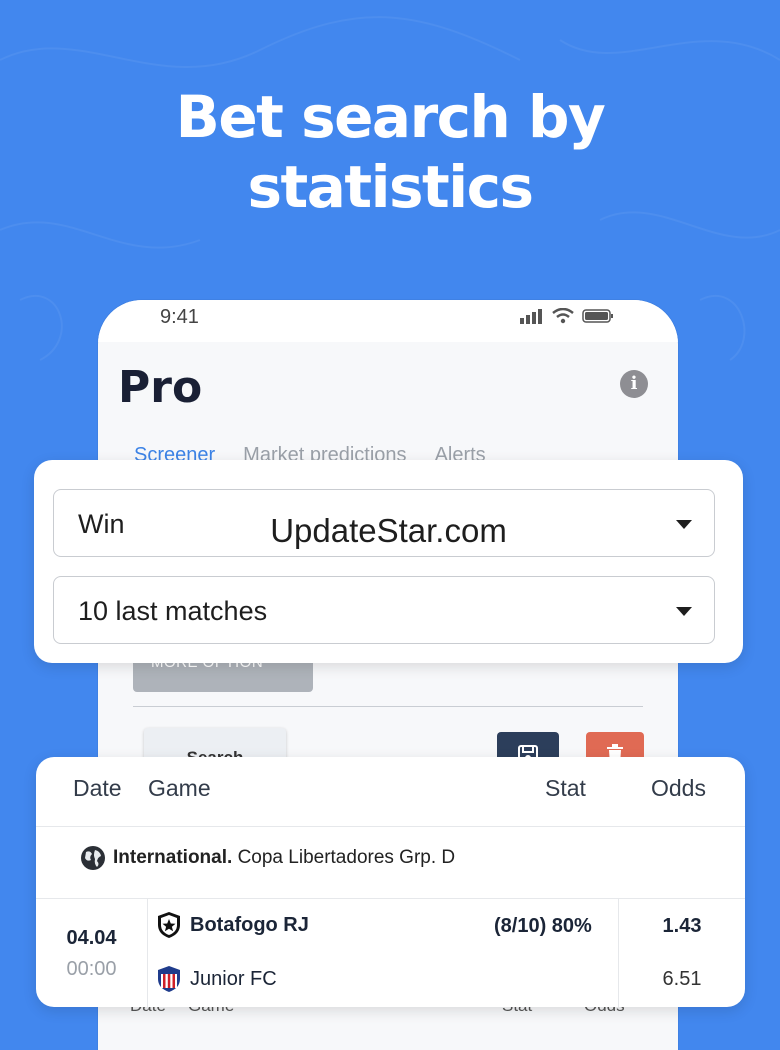 Image resolution: width=780 pixels, height=1050 pixels. I want to click on league-name: International. Copa Libertadores Grp. D, so click(284, 858).